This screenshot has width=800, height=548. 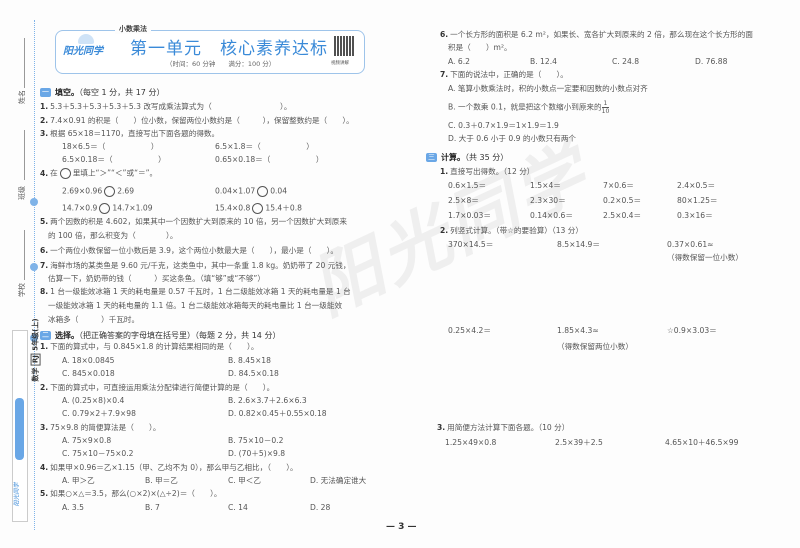 What do you see at coordinates (87, 440) in the screenshot?
I see `option: A. 75×9×0.8` at bounding box center [87, 440].